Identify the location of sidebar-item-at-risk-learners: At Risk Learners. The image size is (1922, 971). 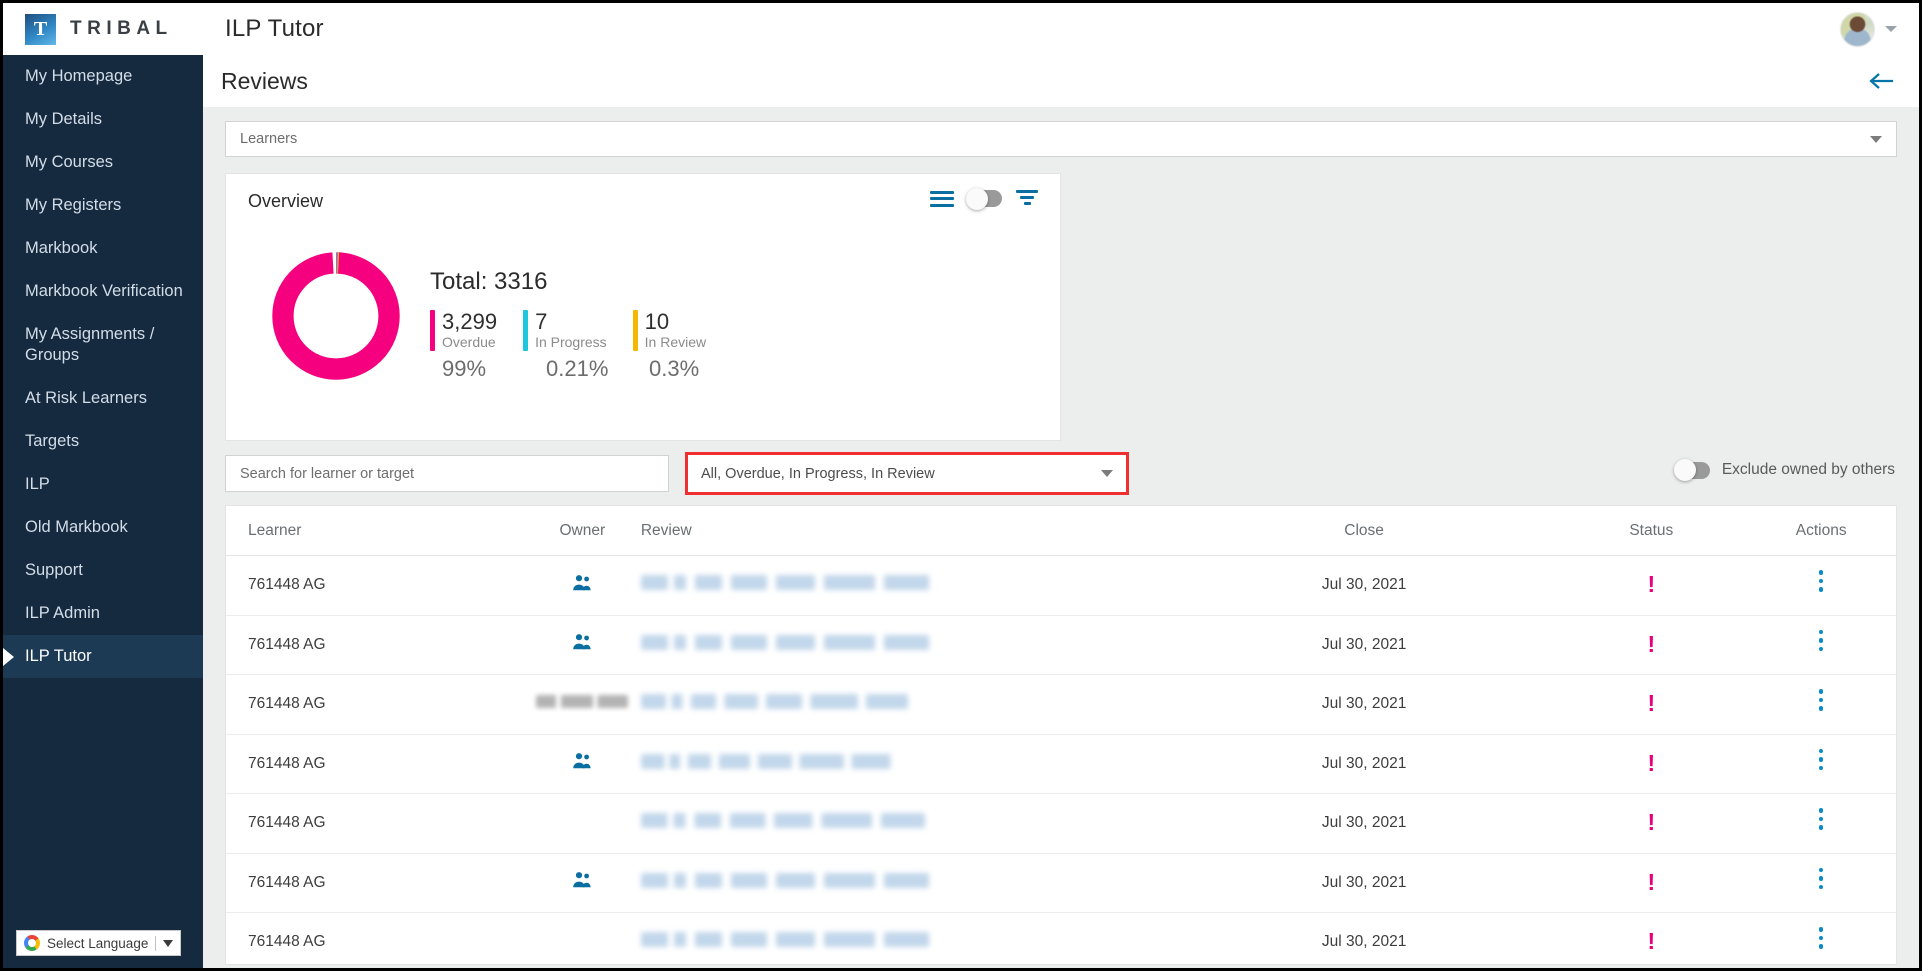
(103, 398).